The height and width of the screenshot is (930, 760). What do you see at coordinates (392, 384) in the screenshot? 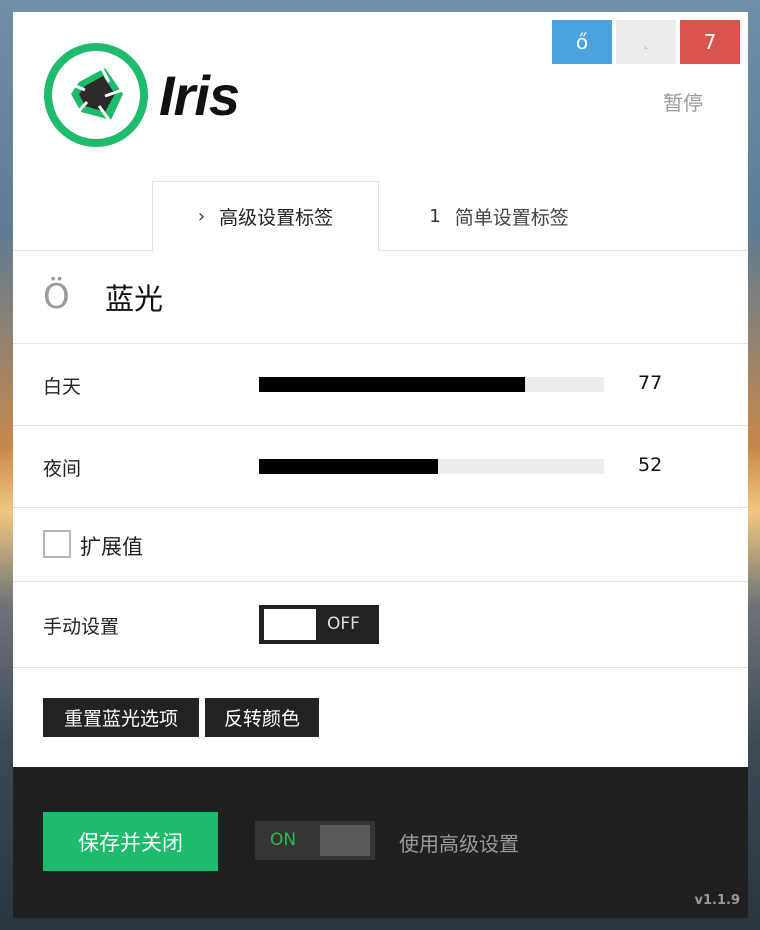
I see `day-slider-fill` at bounding box center [392, 384].